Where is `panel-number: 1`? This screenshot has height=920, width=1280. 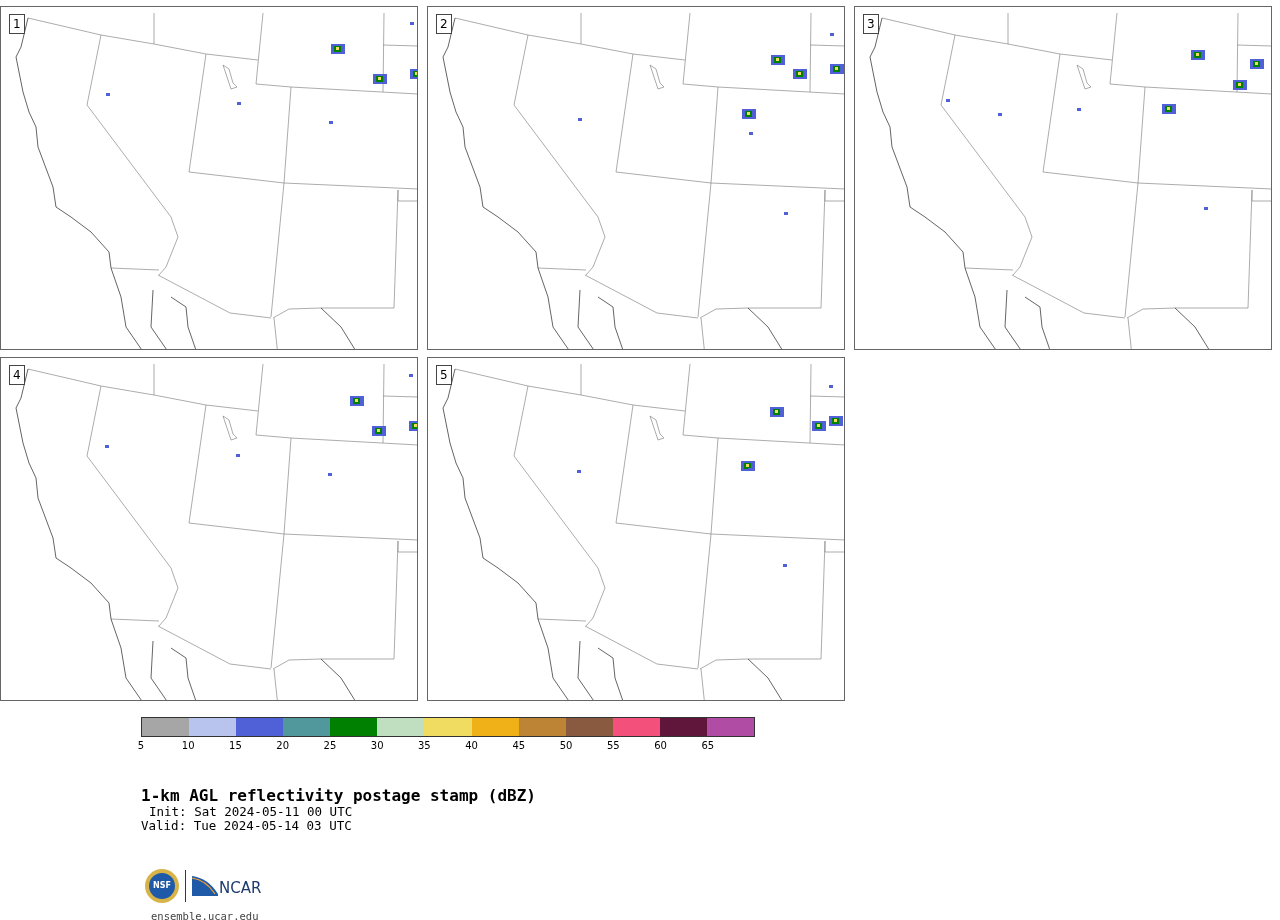 panel-number: 1 is located at coordinates (17, 24).